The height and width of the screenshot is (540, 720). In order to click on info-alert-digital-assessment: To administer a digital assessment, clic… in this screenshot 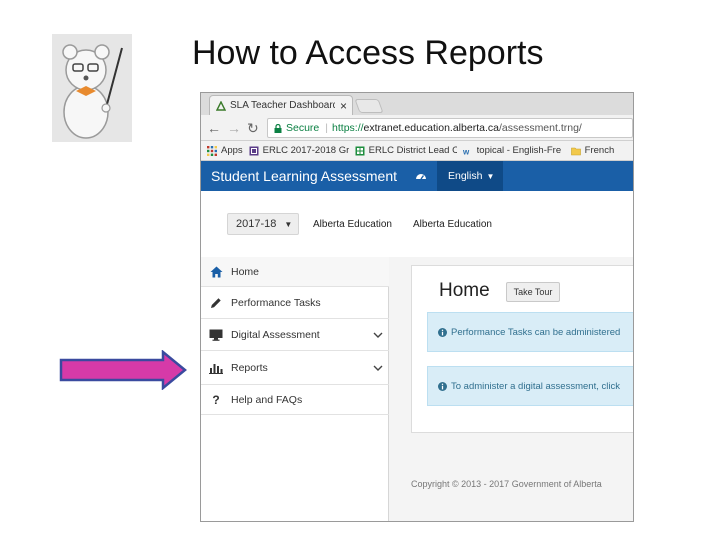, I will do `click(530, 386)`.